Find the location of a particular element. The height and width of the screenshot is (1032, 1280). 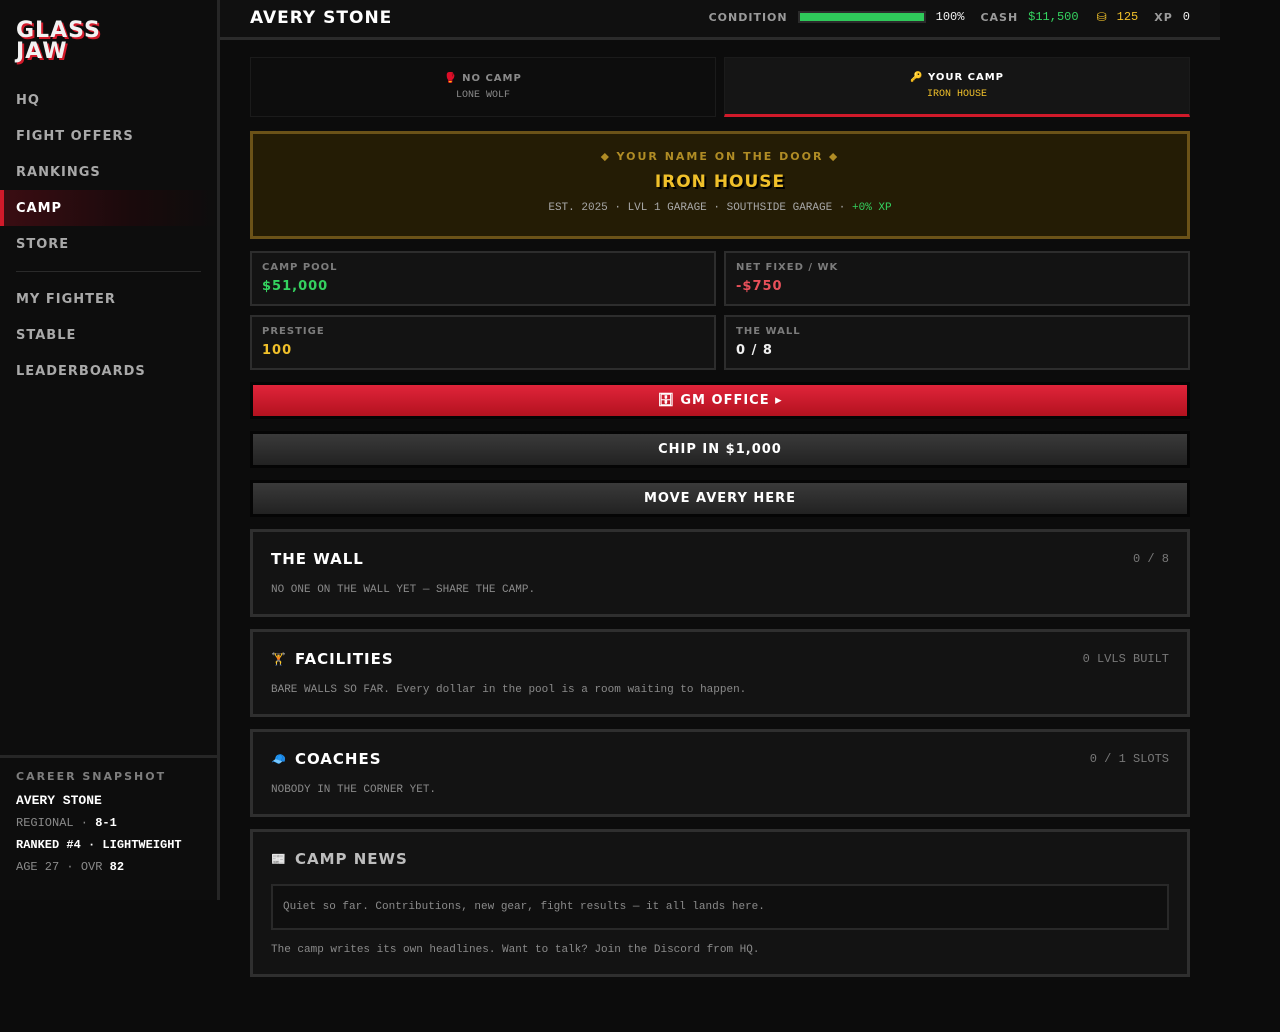

the-wall-value: 0 / 8 is located at coordinates (754, 350).